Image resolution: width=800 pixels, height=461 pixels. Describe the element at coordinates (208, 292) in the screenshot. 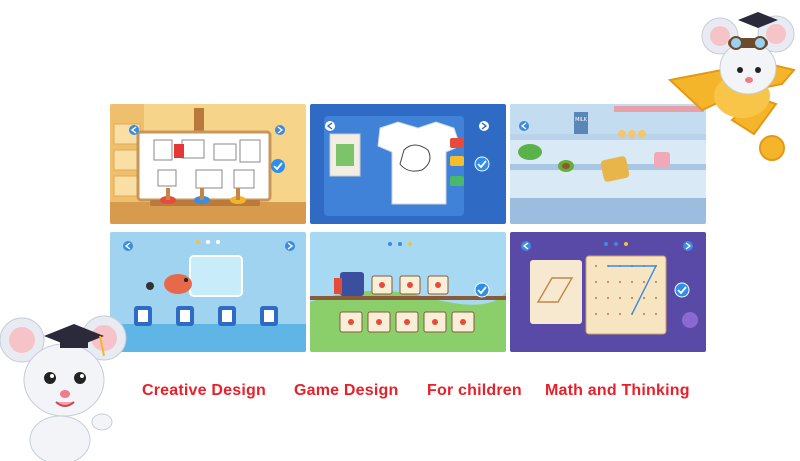

I see `tile-underwater` at that location.